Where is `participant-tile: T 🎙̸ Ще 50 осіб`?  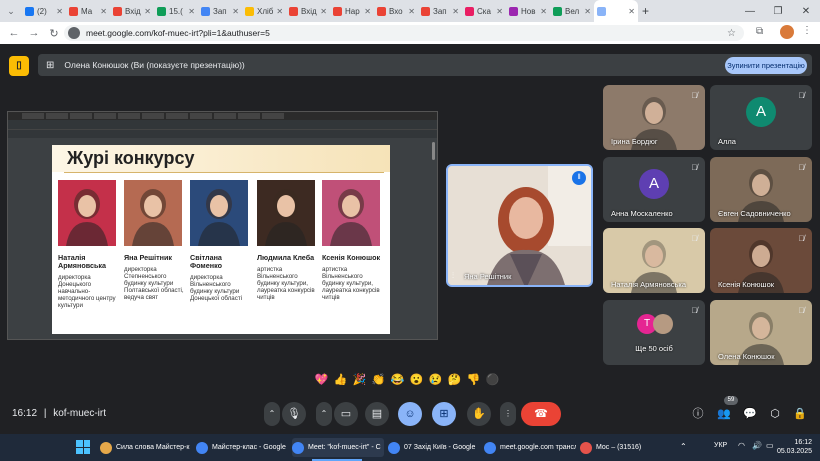
participant-tile: T 🎙̸ Ще 50 осіб is located at coordinates (654, 332).